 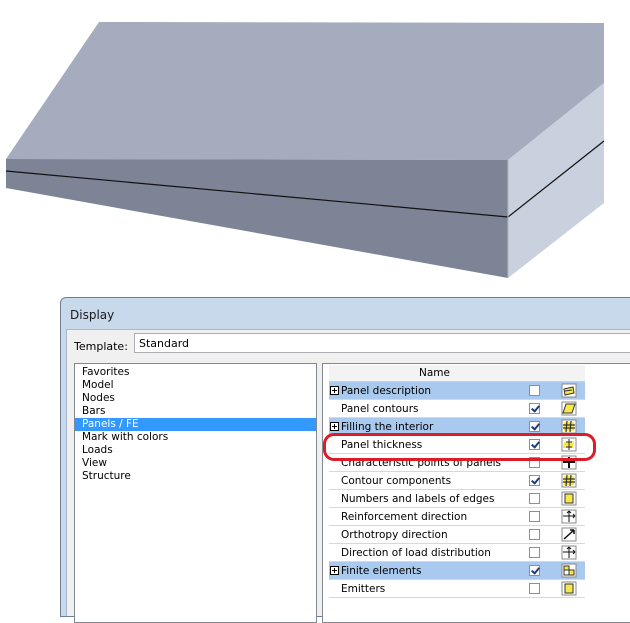 What do you see at coordinates (416, 553) in the screenshot?
I see `option-label: Direction of load distribution` at bounding box center [416, 553].